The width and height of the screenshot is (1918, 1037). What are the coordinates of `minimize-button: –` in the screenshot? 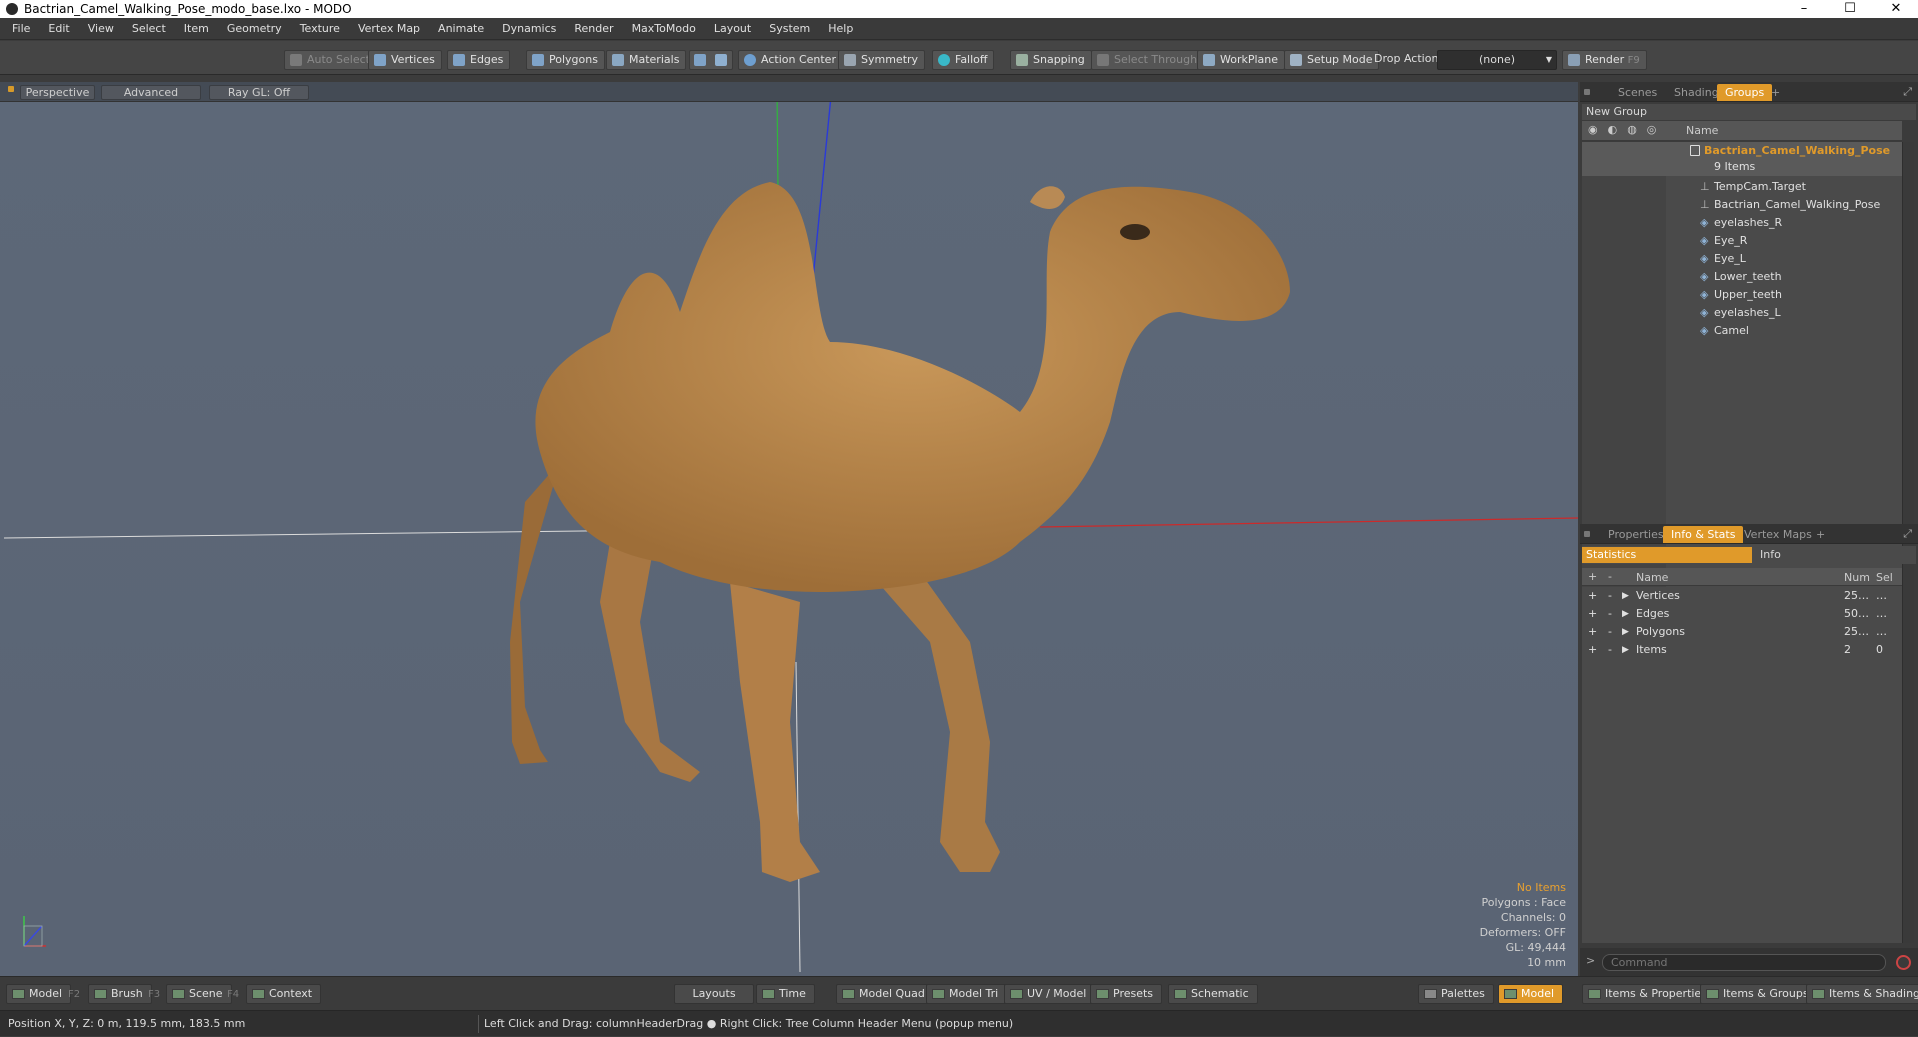 It's located at (1804, 9).